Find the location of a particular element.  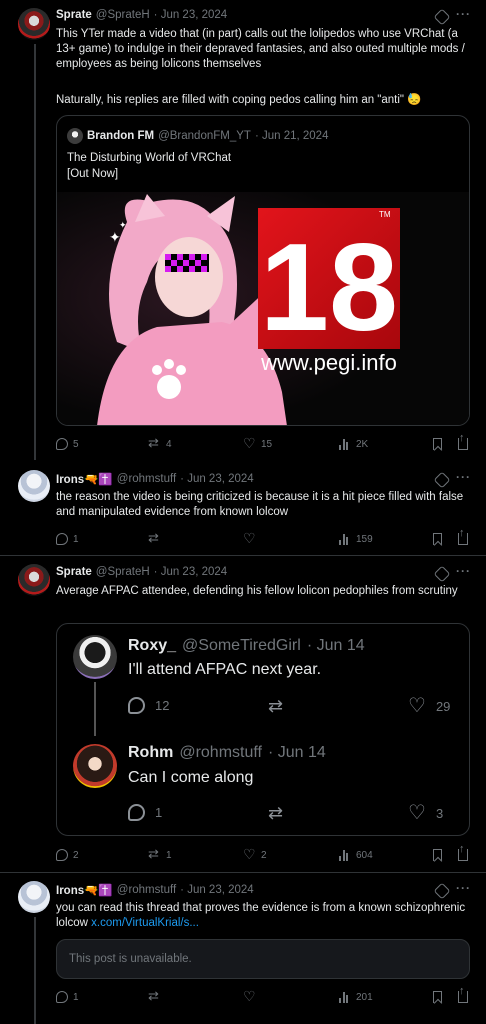

reply-count: 1 is located at coordinates (76, 997).